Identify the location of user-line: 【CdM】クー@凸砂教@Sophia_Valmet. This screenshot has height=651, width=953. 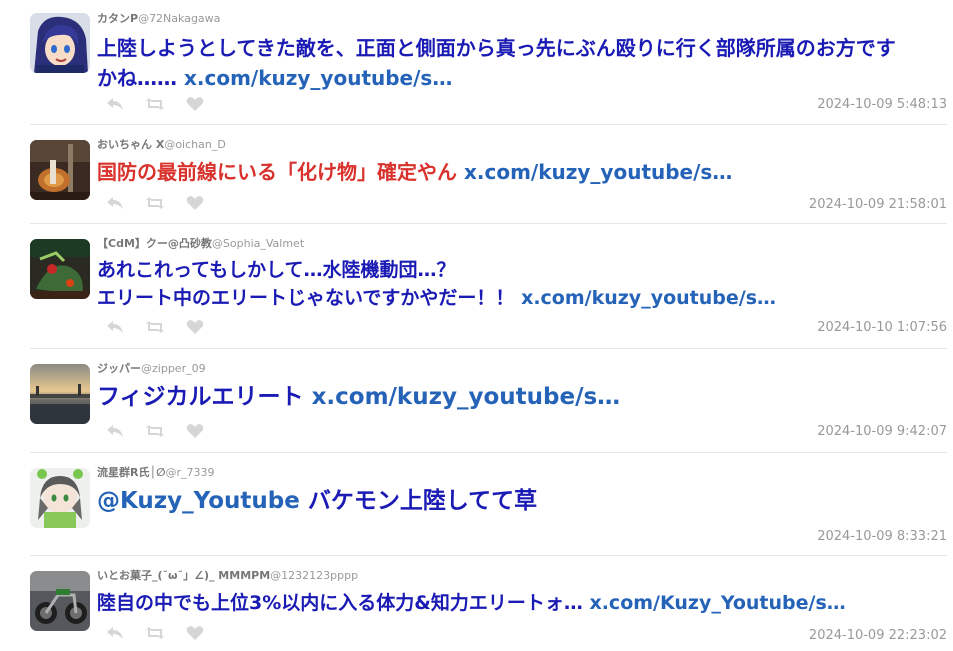
(522, 244).